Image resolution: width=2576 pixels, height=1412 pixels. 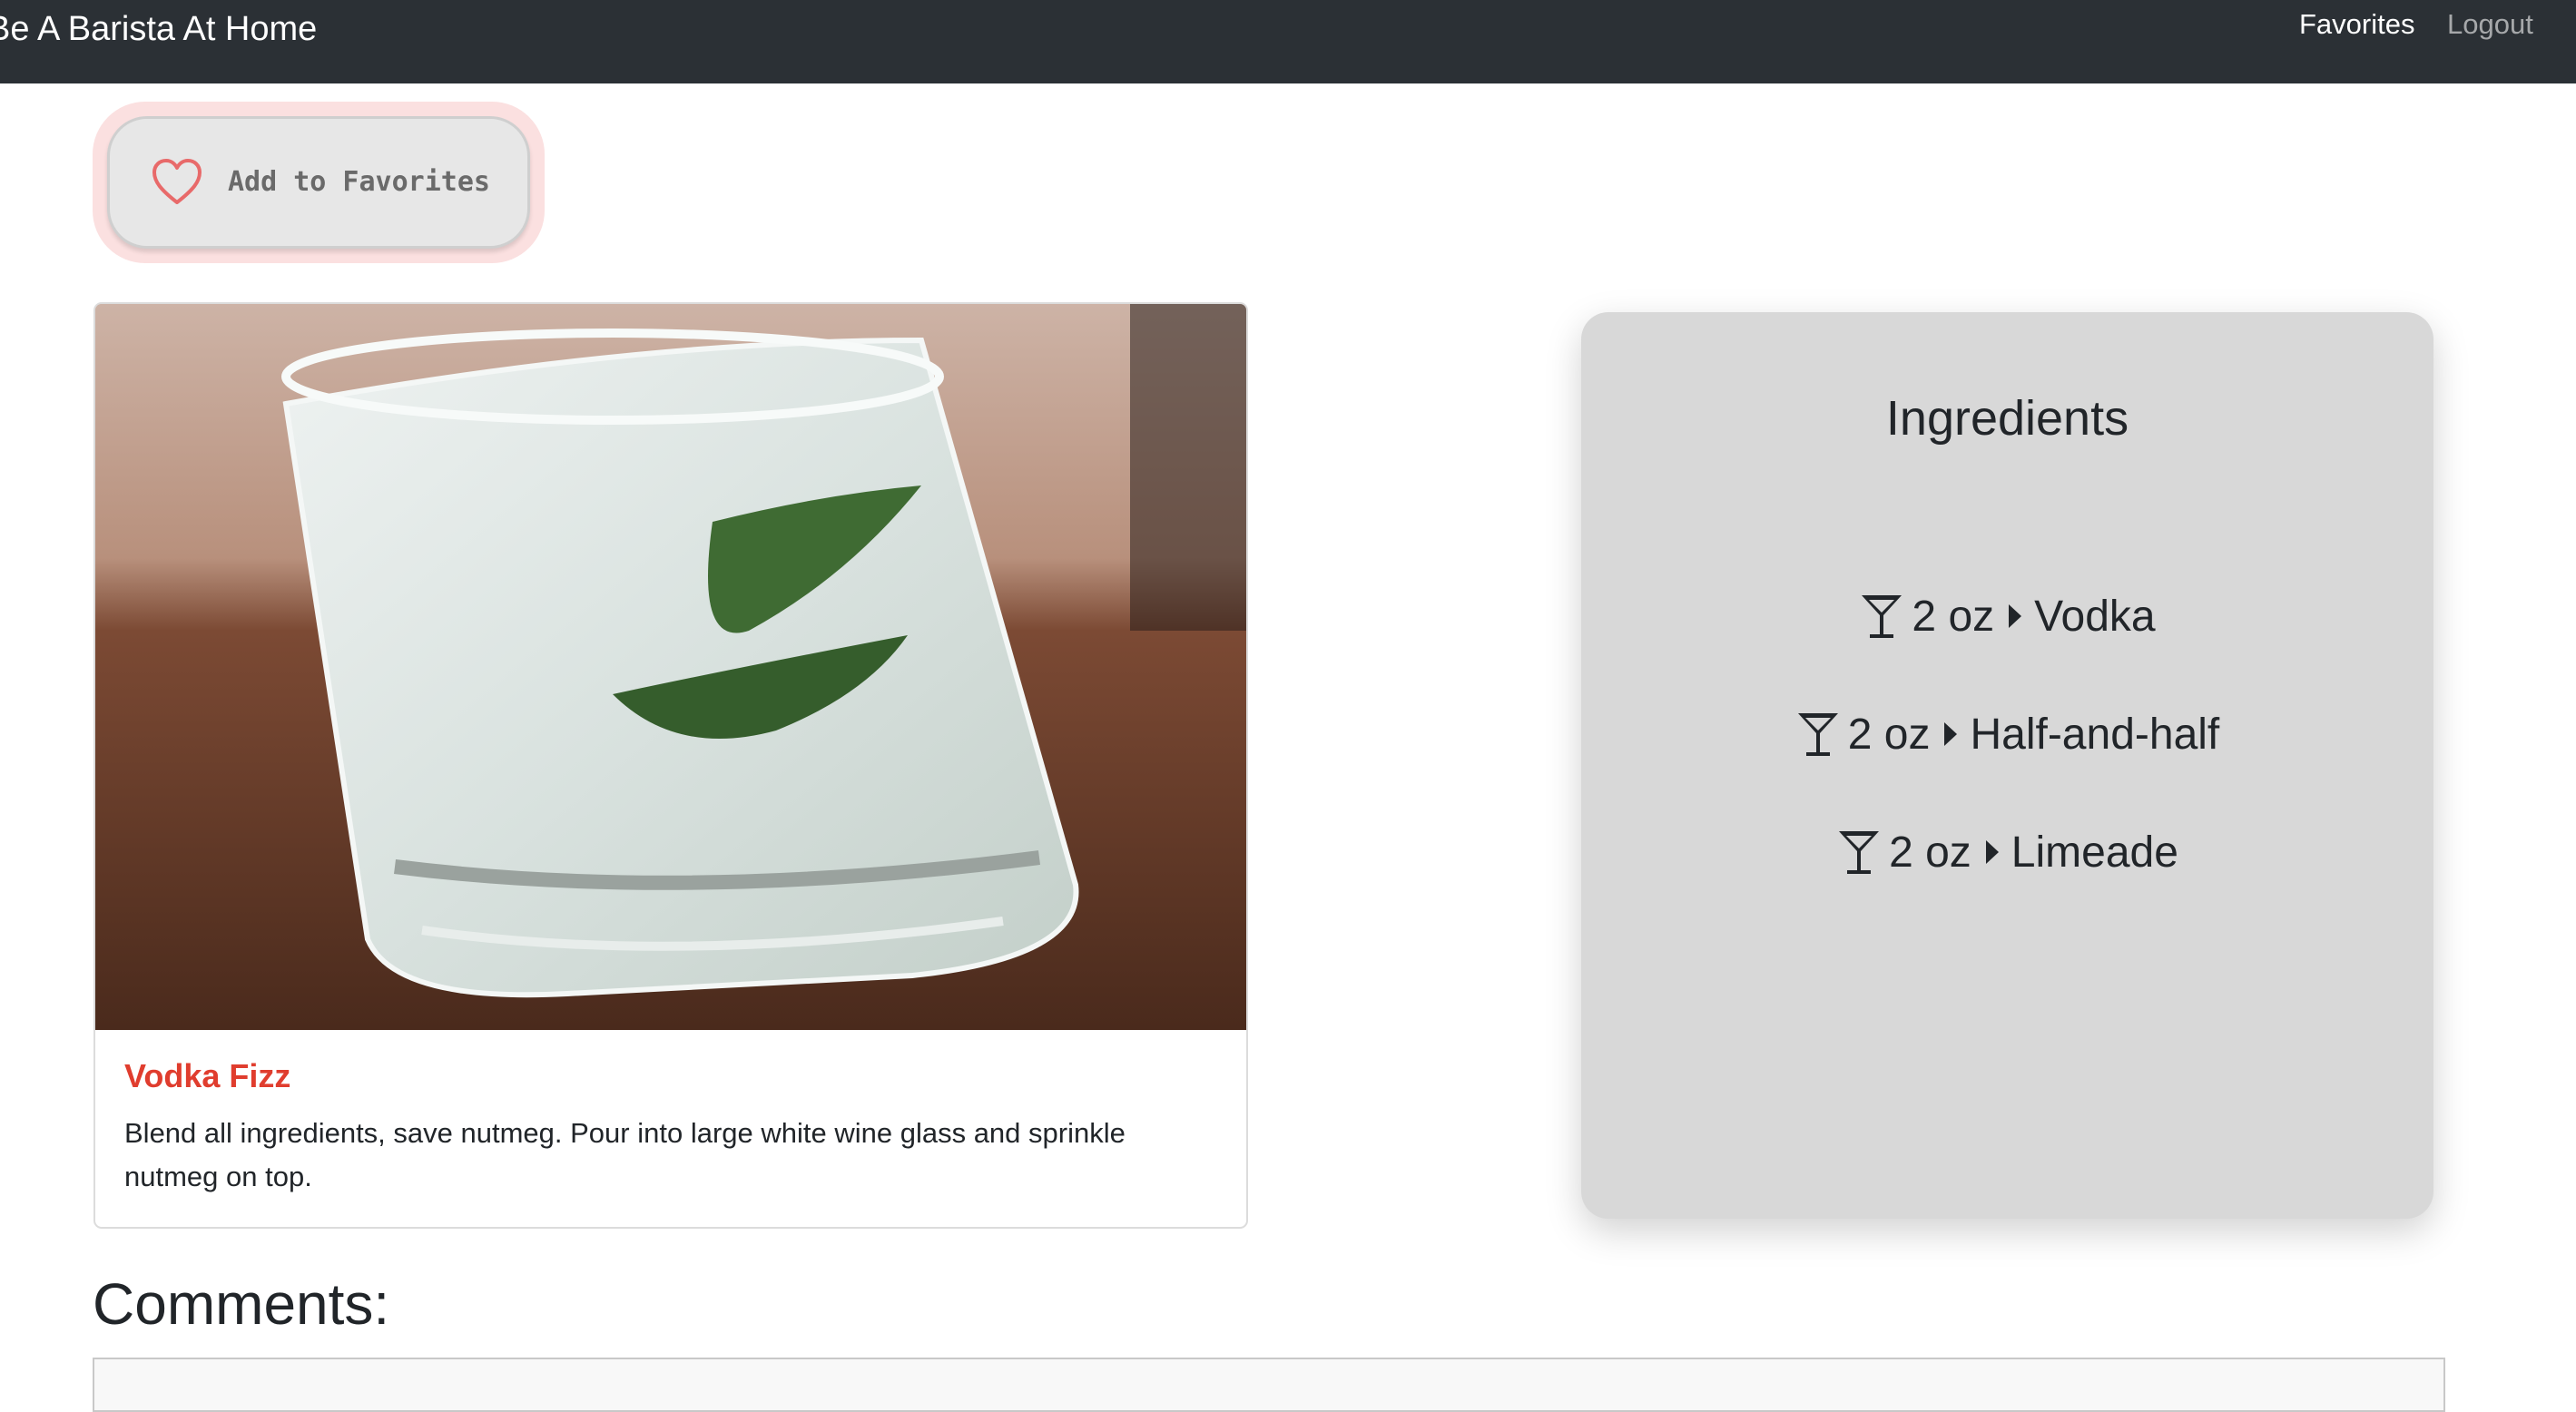 I want to click on nav-link-favorites: Favorites, so click(x=2356, y=24).